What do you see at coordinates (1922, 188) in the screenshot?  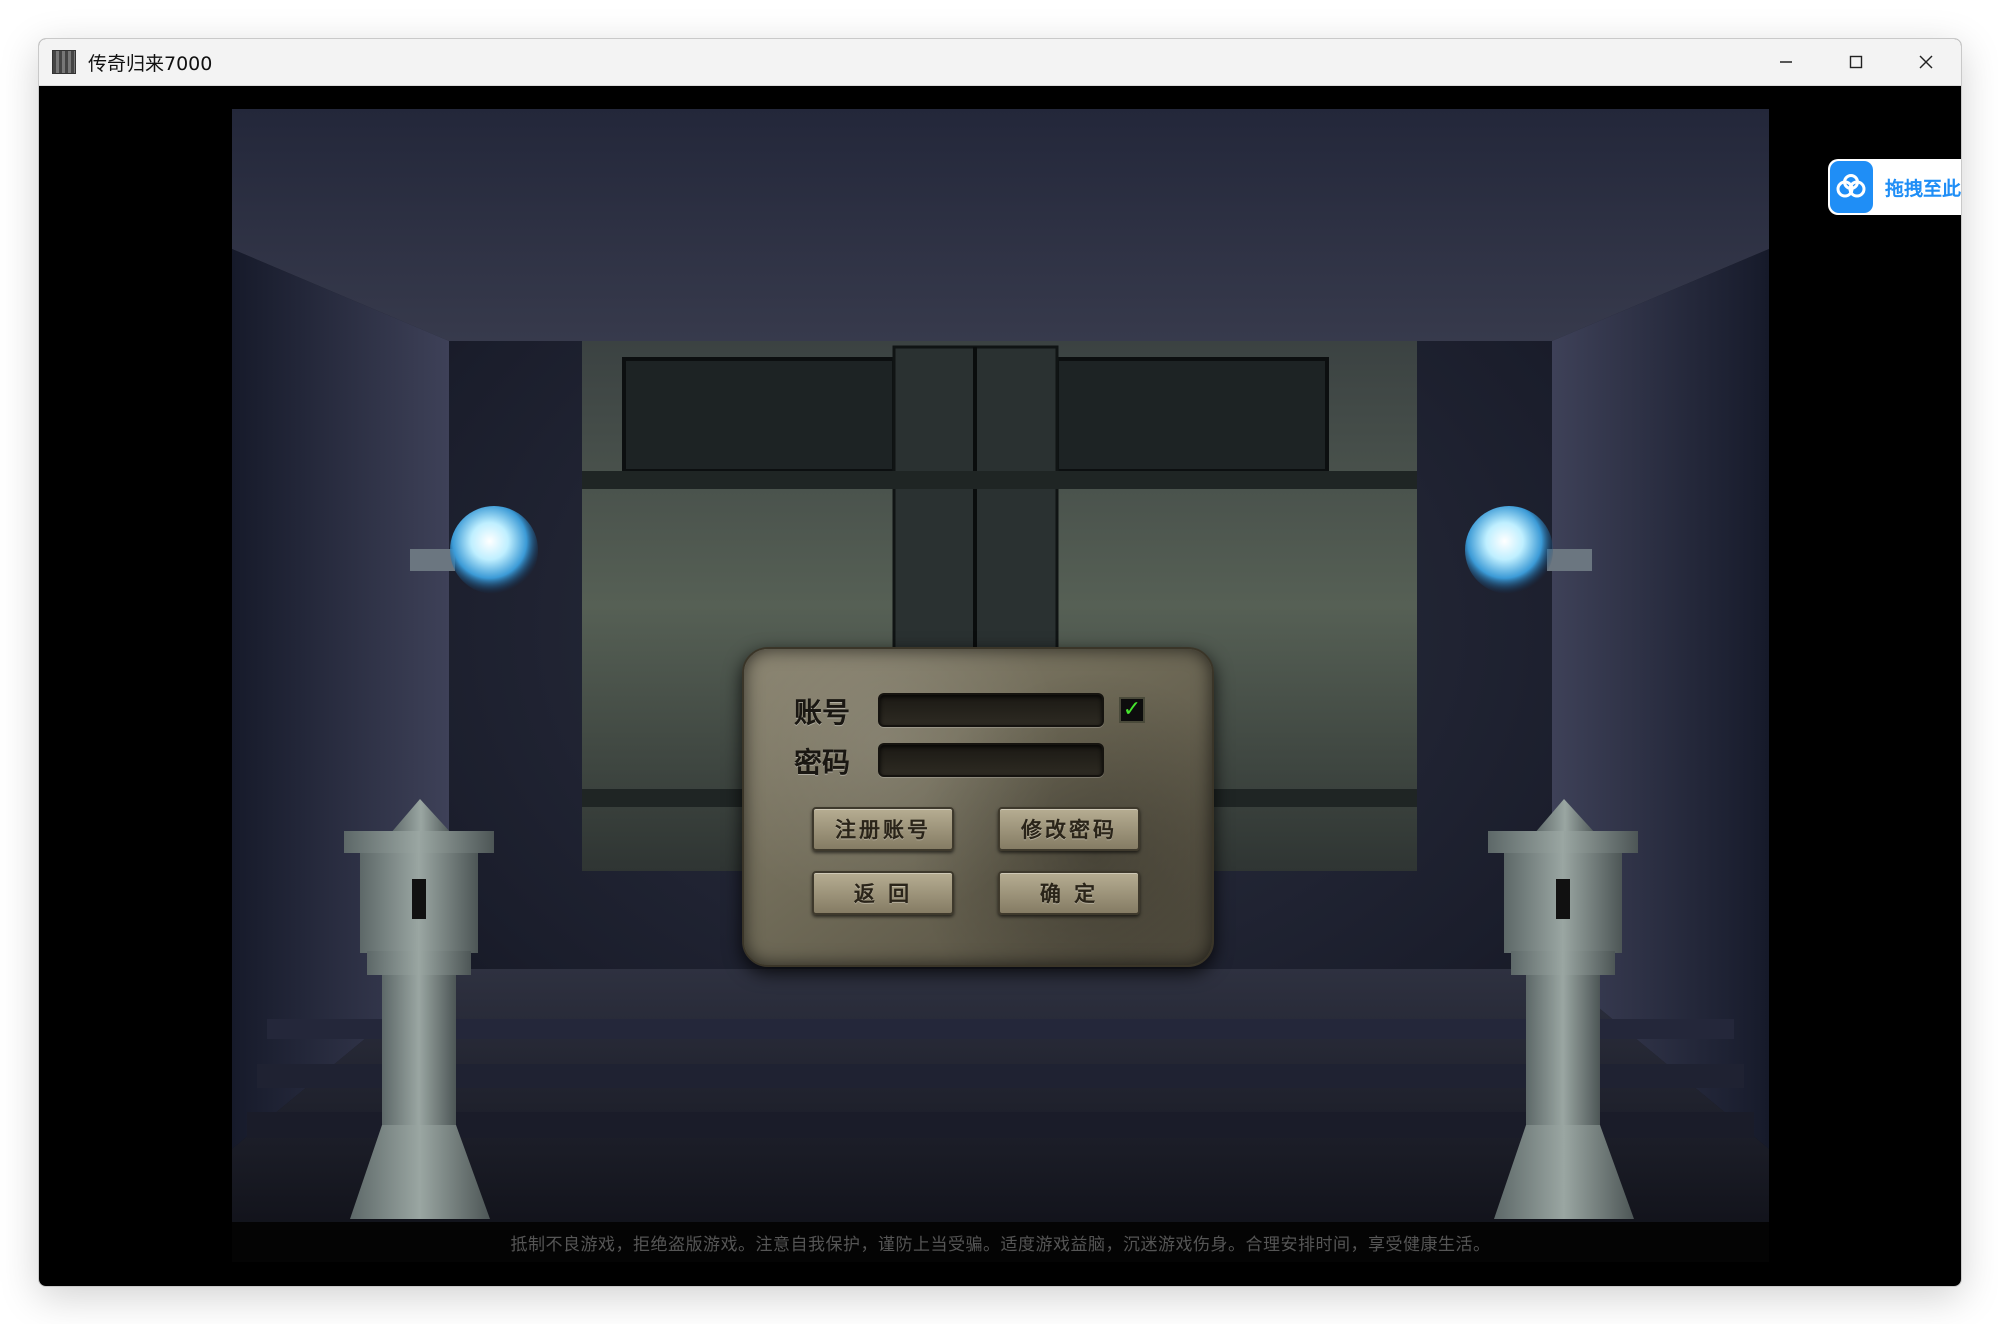 I see `cloud-drop-label: 拖拽至此` at bounding box center [1922, 188].